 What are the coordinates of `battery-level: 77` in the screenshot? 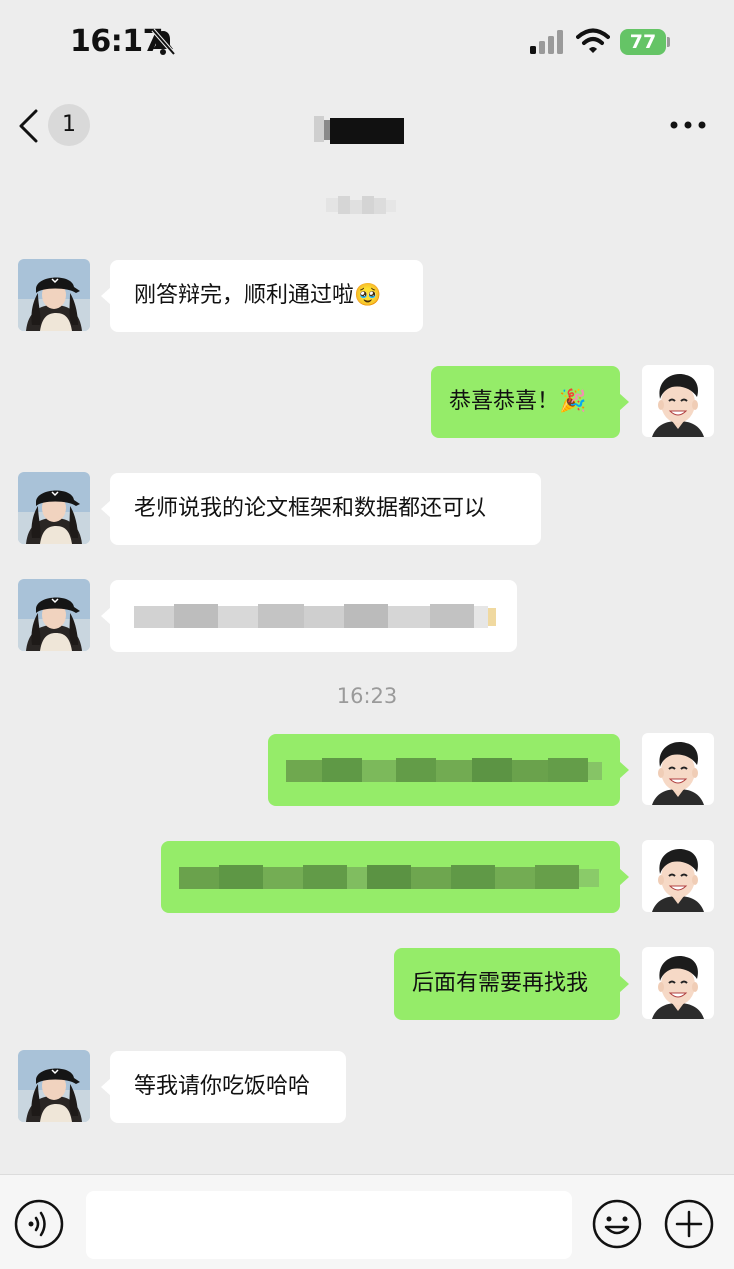 It's located at (643, 42).